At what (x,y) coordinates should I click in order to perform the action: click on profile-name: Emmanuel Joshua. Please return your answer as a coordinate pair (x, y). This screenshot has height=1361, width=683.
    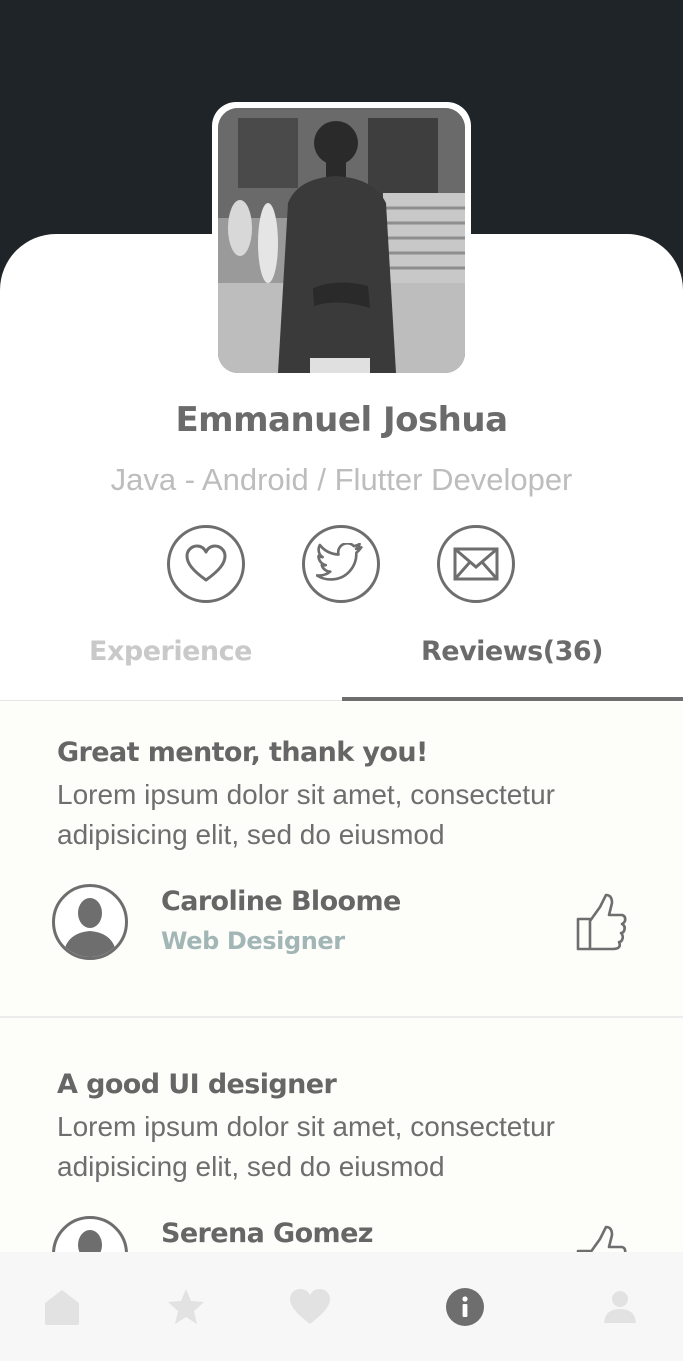
    Looking at the image, I should click on (341, 420).